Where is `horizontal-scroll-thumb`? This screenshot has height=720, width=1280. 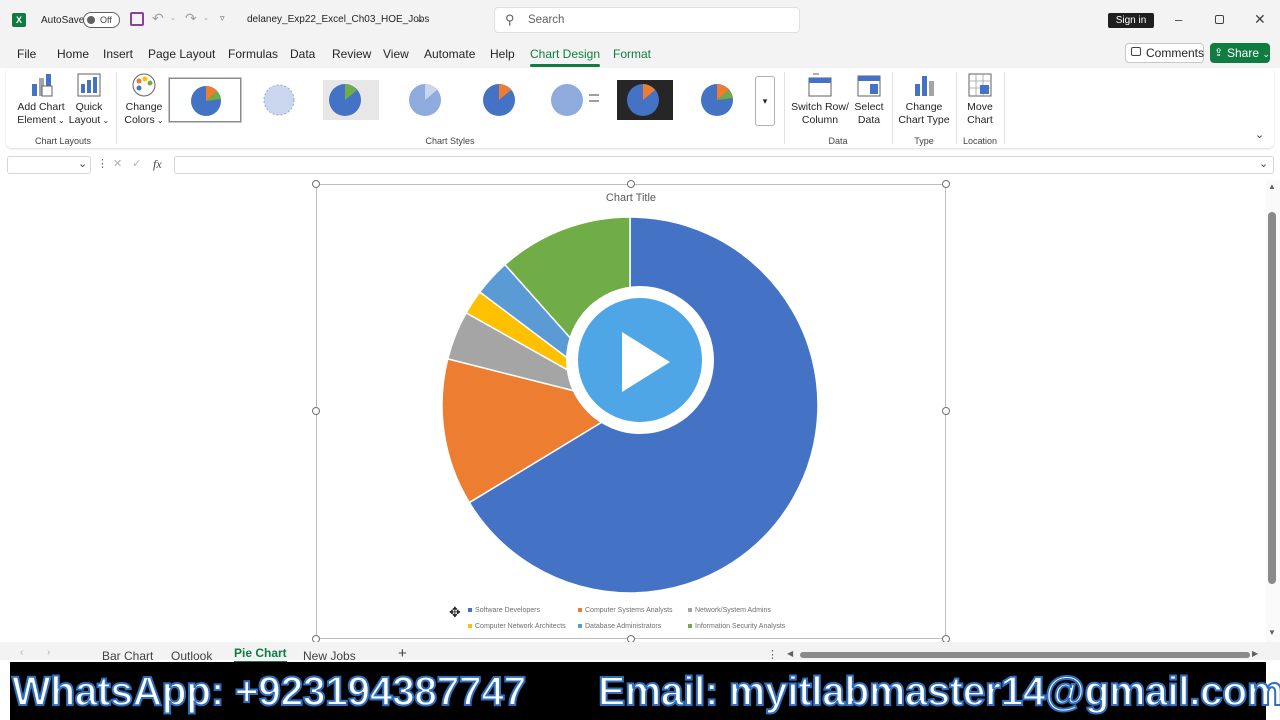
horizontal-scroll-thumb is located at coordinates (1025, 655).